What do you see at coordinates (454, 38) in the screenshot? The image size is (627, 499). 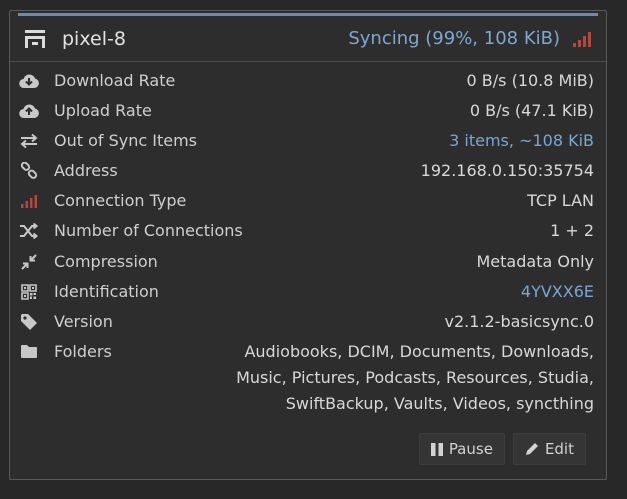 I see `sync-status: Syncing (99%, 108 KiB)` at bounding box center [454, 38].